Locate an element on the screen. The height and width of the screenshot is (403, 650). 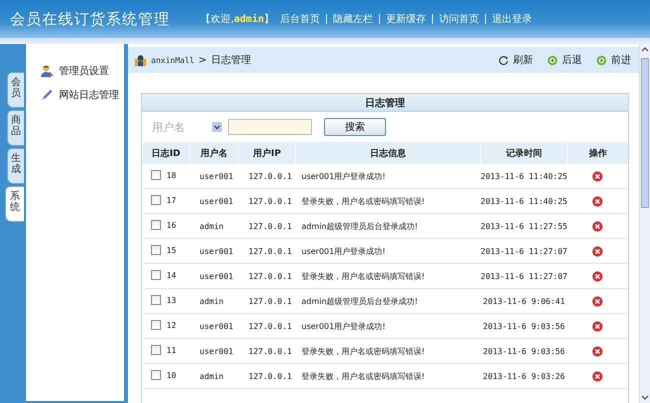
table-cell: 2013-11-6 11:27:55 is located at coordinates (524, 226).